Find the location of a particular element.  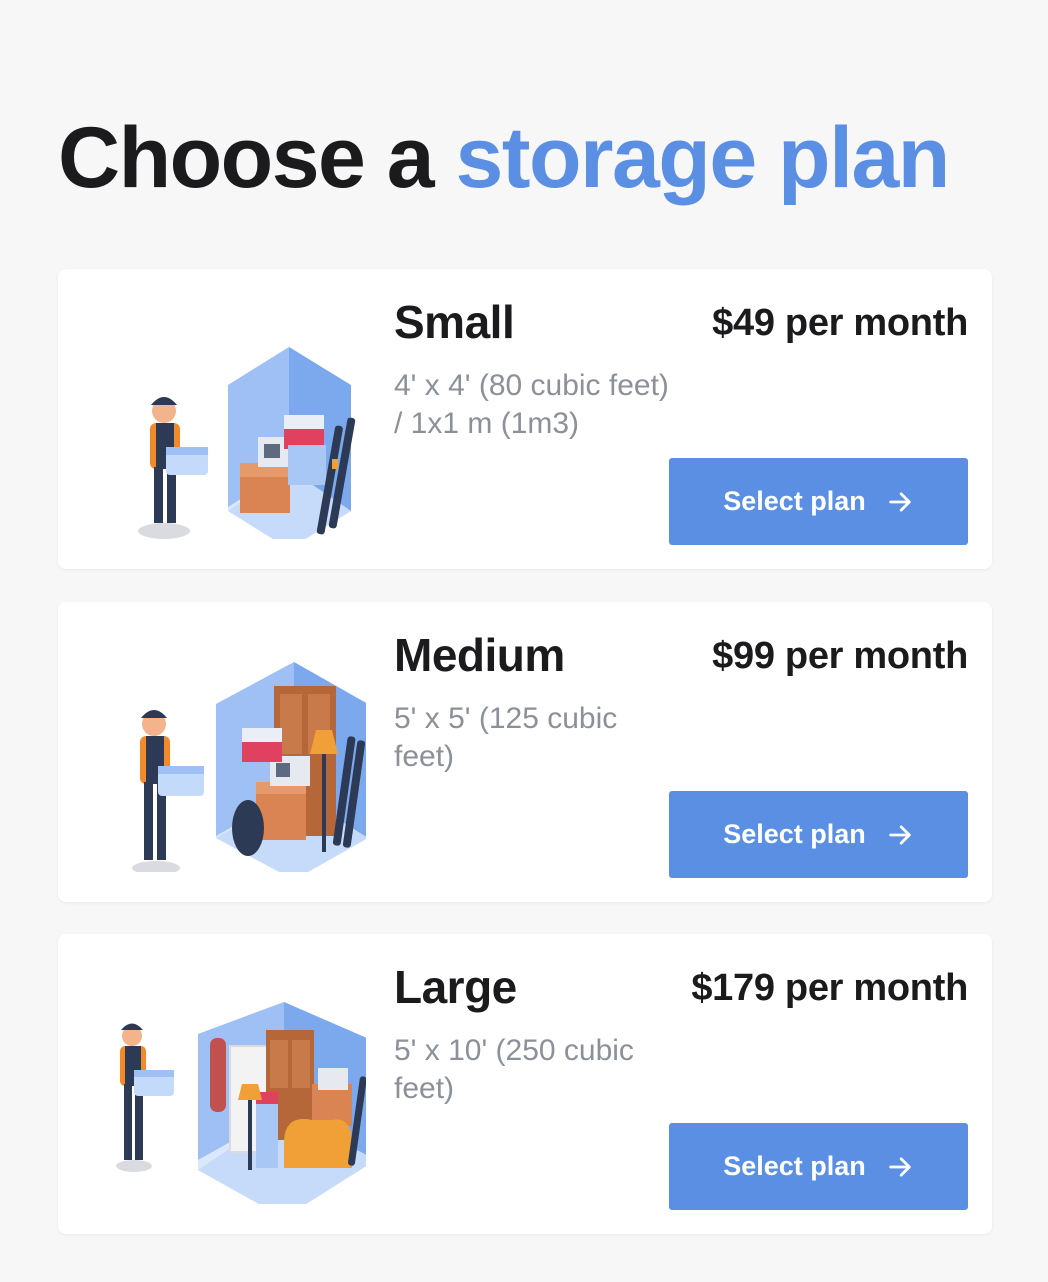

plan-name: Medium is located at coordinates (479, 655).